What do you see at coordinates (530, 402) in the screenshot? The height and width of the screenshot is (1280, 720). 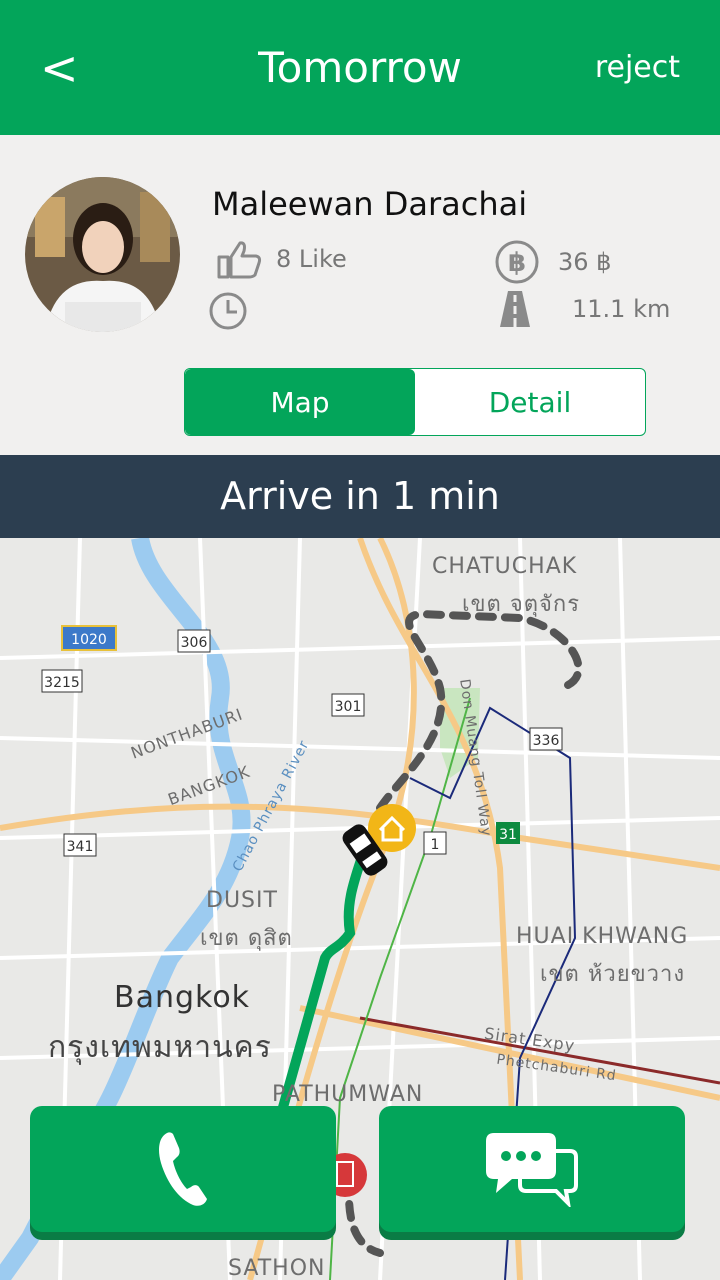 I see `tab-detail: Detail` at bounding box center [530, 402].